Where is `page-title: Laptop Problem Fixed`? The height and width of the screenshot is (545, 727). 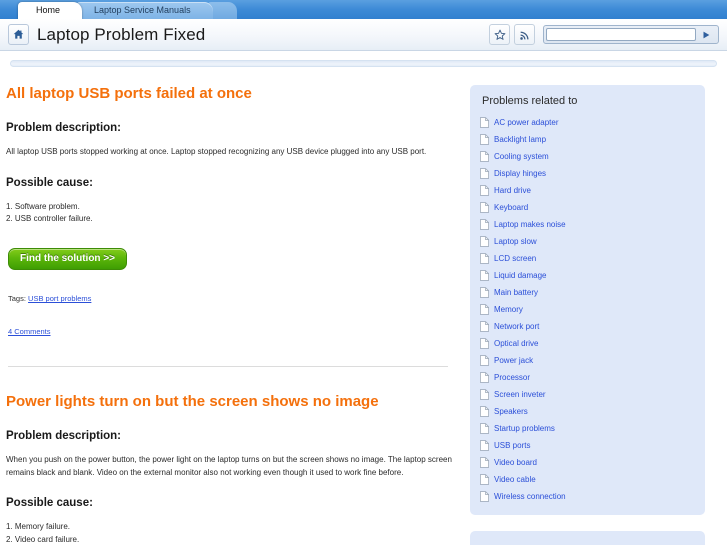 page-title: Laptop Problem Fixed is located at coordinates (121, 34).